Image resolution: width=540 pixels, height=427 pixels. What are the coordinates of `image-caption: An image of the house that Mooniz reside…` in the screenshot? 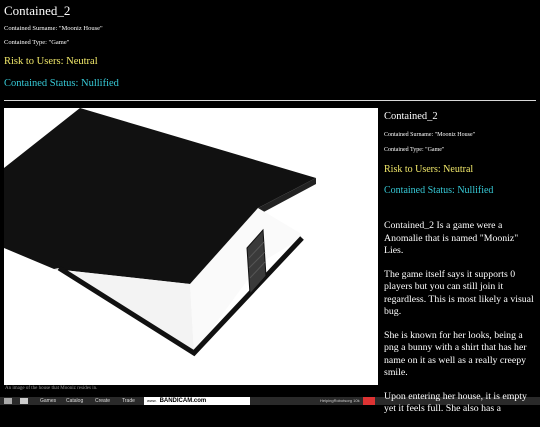 It's located at (51, 388).